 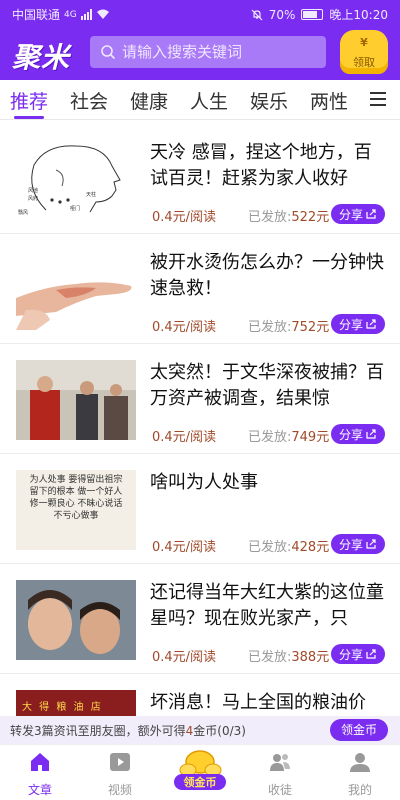 I want to click on nav-label: 文章, so click(x=39, y=790).